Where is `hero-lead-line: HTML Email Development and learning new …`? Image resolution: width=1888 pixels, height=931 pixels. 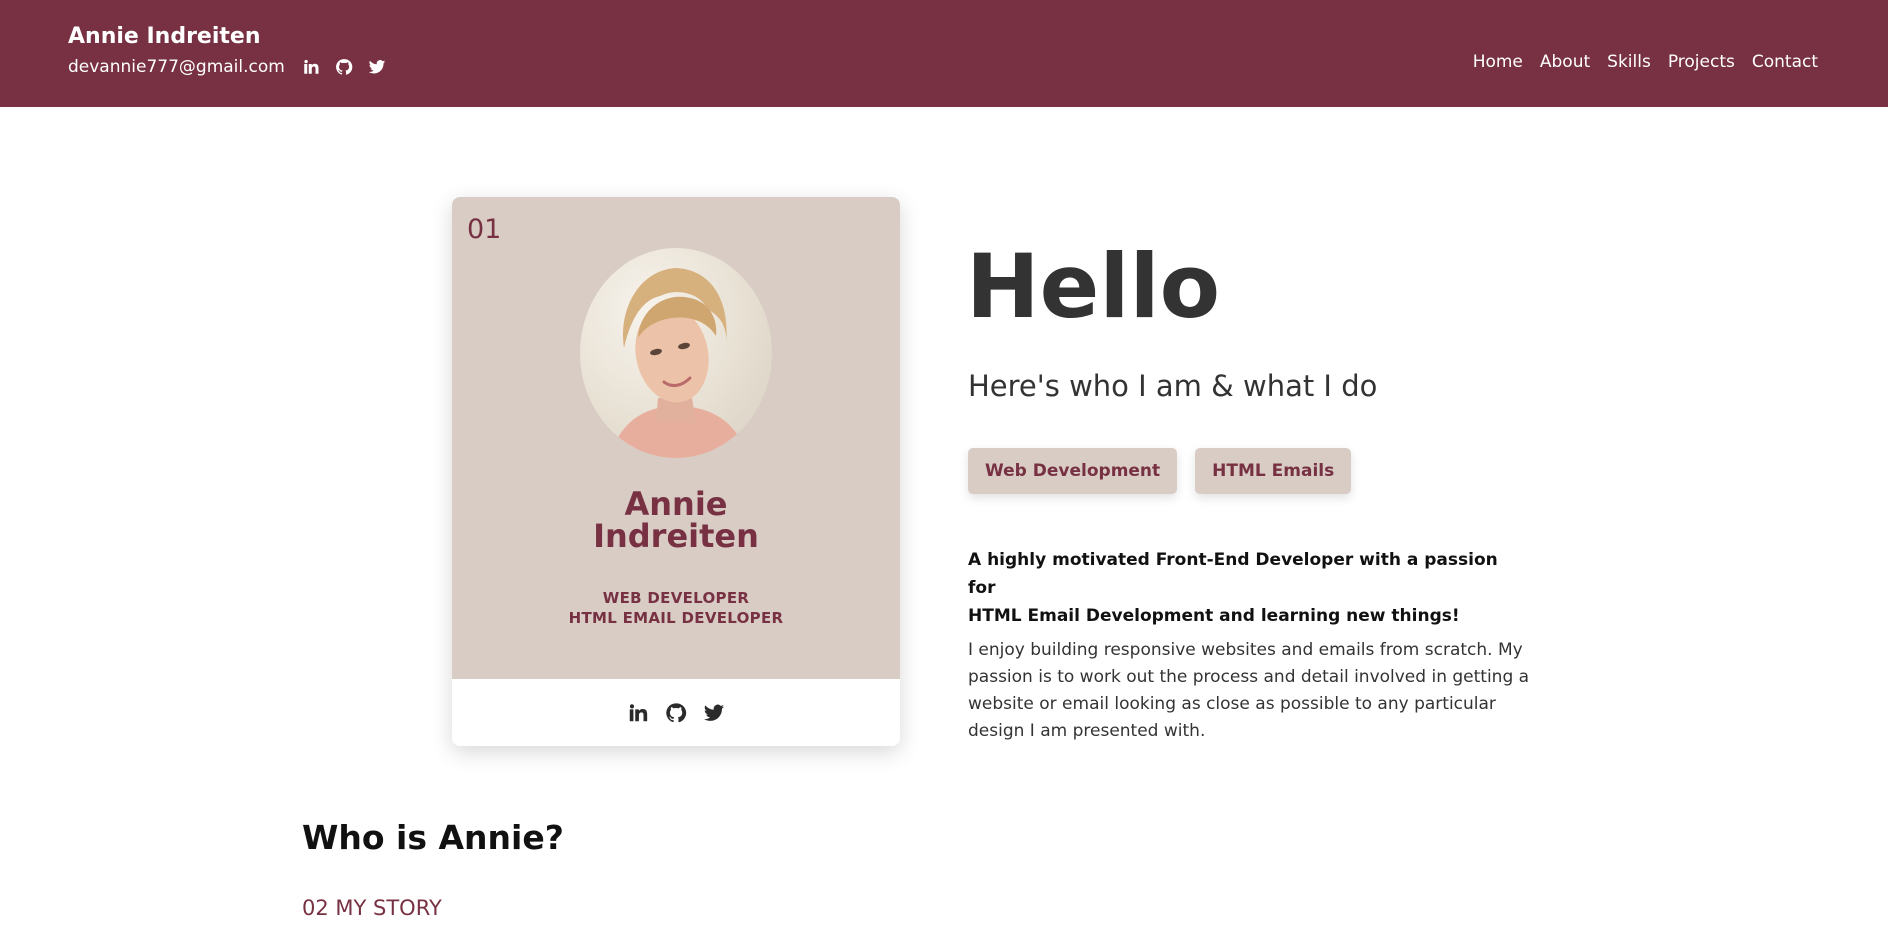 hero-lead-line: HTML Email Development and learning new … is located at coordinates (1214, 616).